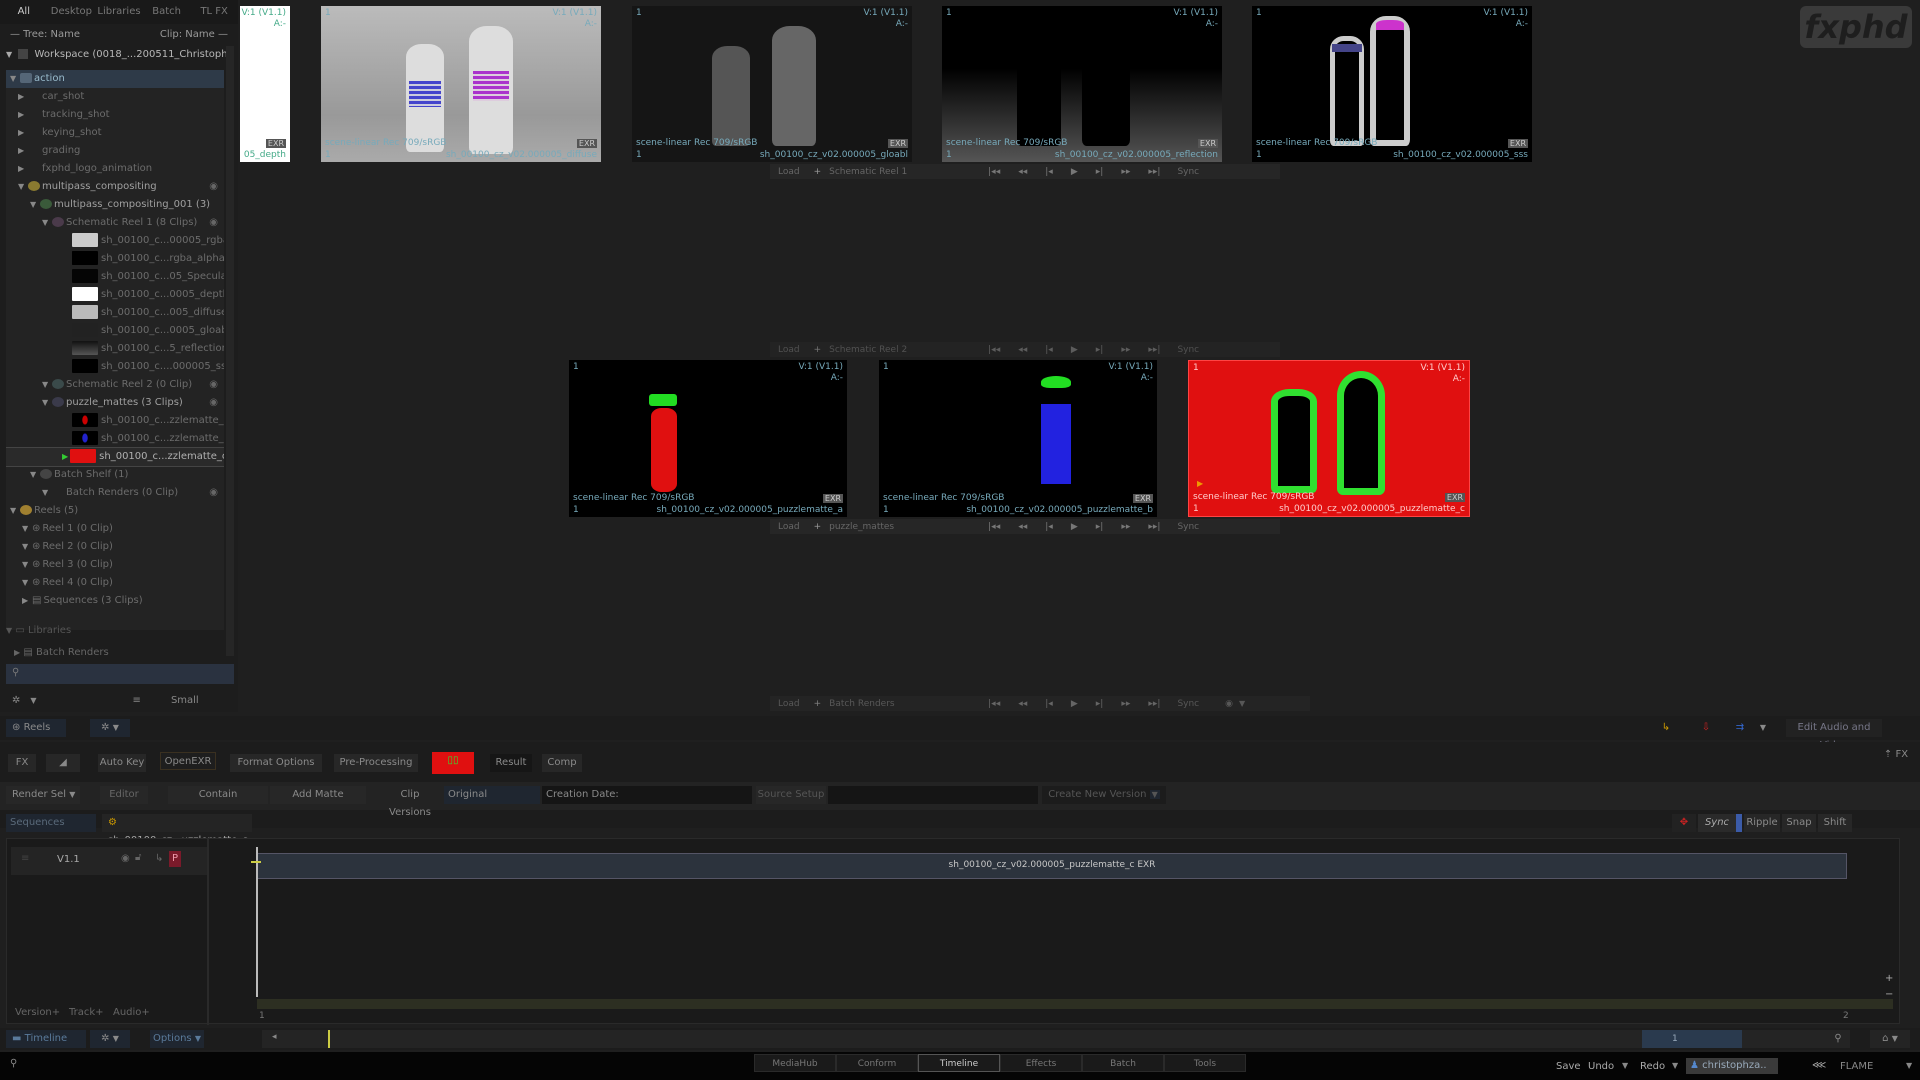 The width and height of the screenshot is (1920, 1080). What do you see at coordinates (115, 241) in the screenshot?
I see `clip-item: sh_00100_c...00005_rgba` at bounding box center [115, 241].